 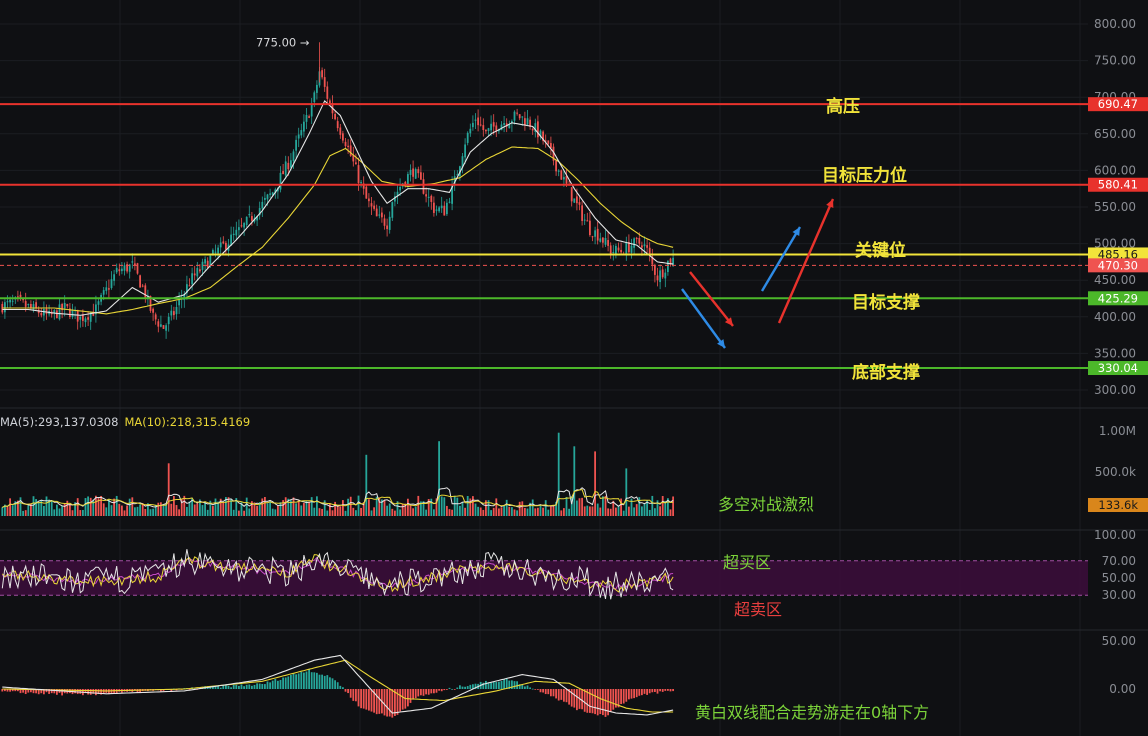 What do you see at coordinates (1118, 265) in the screenshot?
I see `current-price-label: 470.30` at bounding box center [1118, 265].